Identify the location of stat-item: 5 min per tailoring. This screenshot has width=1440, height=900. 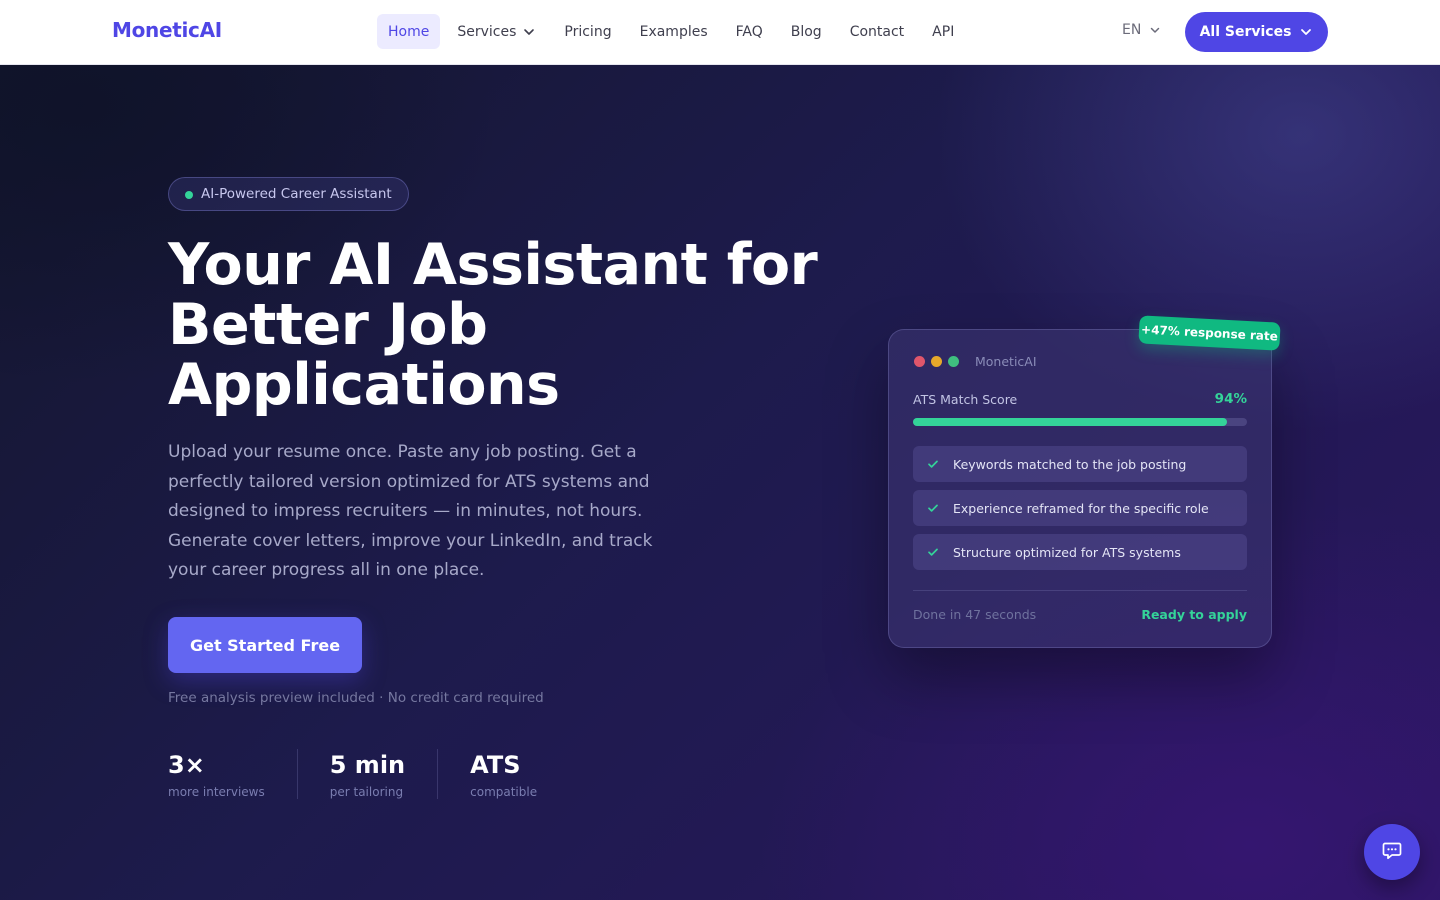
(384, 774).